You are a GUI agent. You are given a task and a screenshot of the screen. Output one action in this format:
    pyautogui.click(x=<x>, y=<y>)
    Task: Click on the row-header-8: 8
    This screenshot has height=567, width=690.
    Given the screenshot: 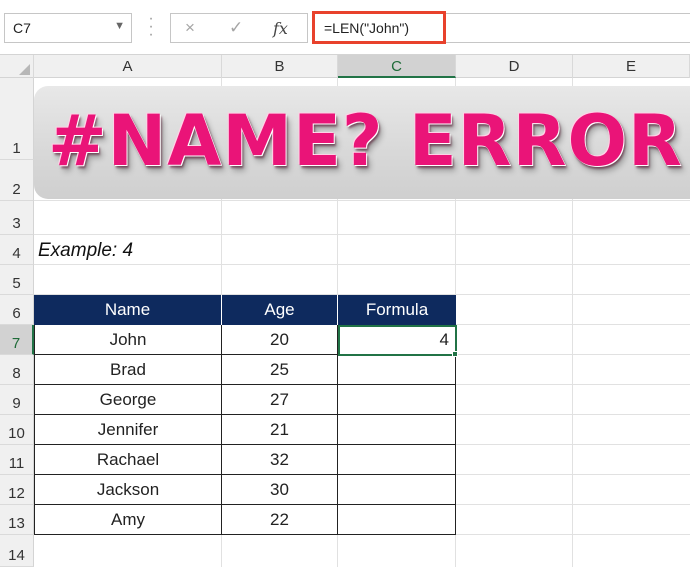 What is the action you would take?
    pyautogui.click(x=17, y=370)
    